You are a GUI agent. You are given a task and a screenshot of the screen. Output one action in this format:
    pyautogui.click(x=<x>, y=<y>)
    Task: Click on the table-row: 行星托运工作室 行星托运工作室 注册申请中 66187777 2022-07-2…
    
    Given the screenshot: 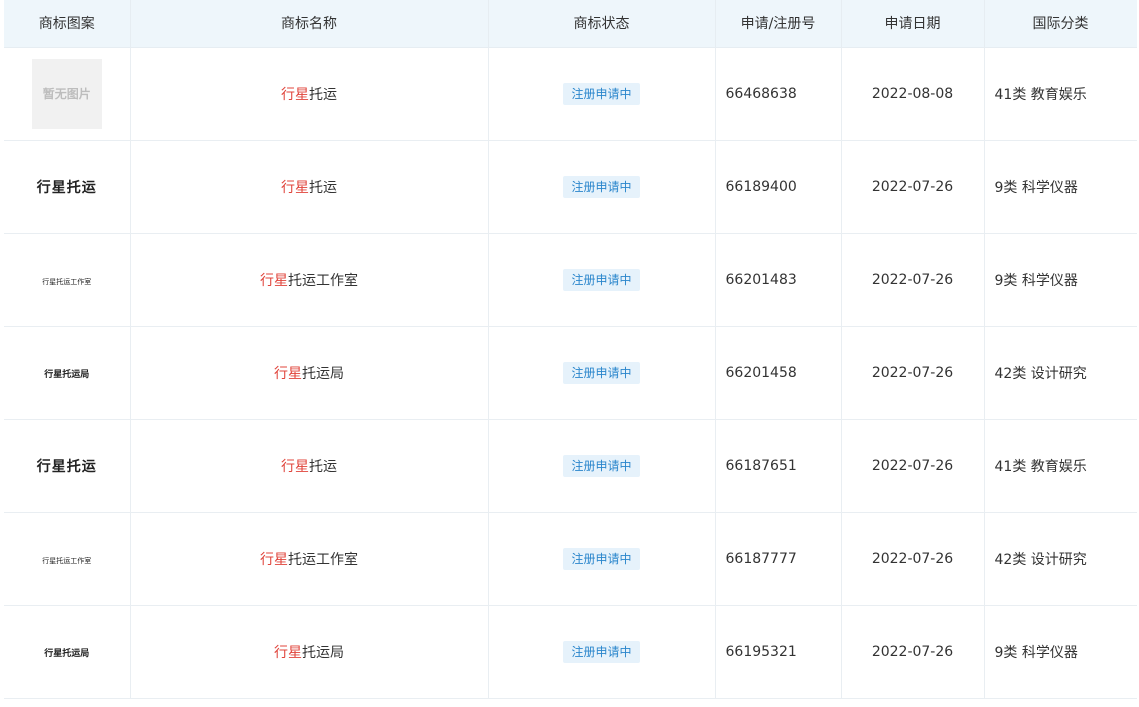 What is the action you would take?
    pyautogui.click(x=570, y=559)
    